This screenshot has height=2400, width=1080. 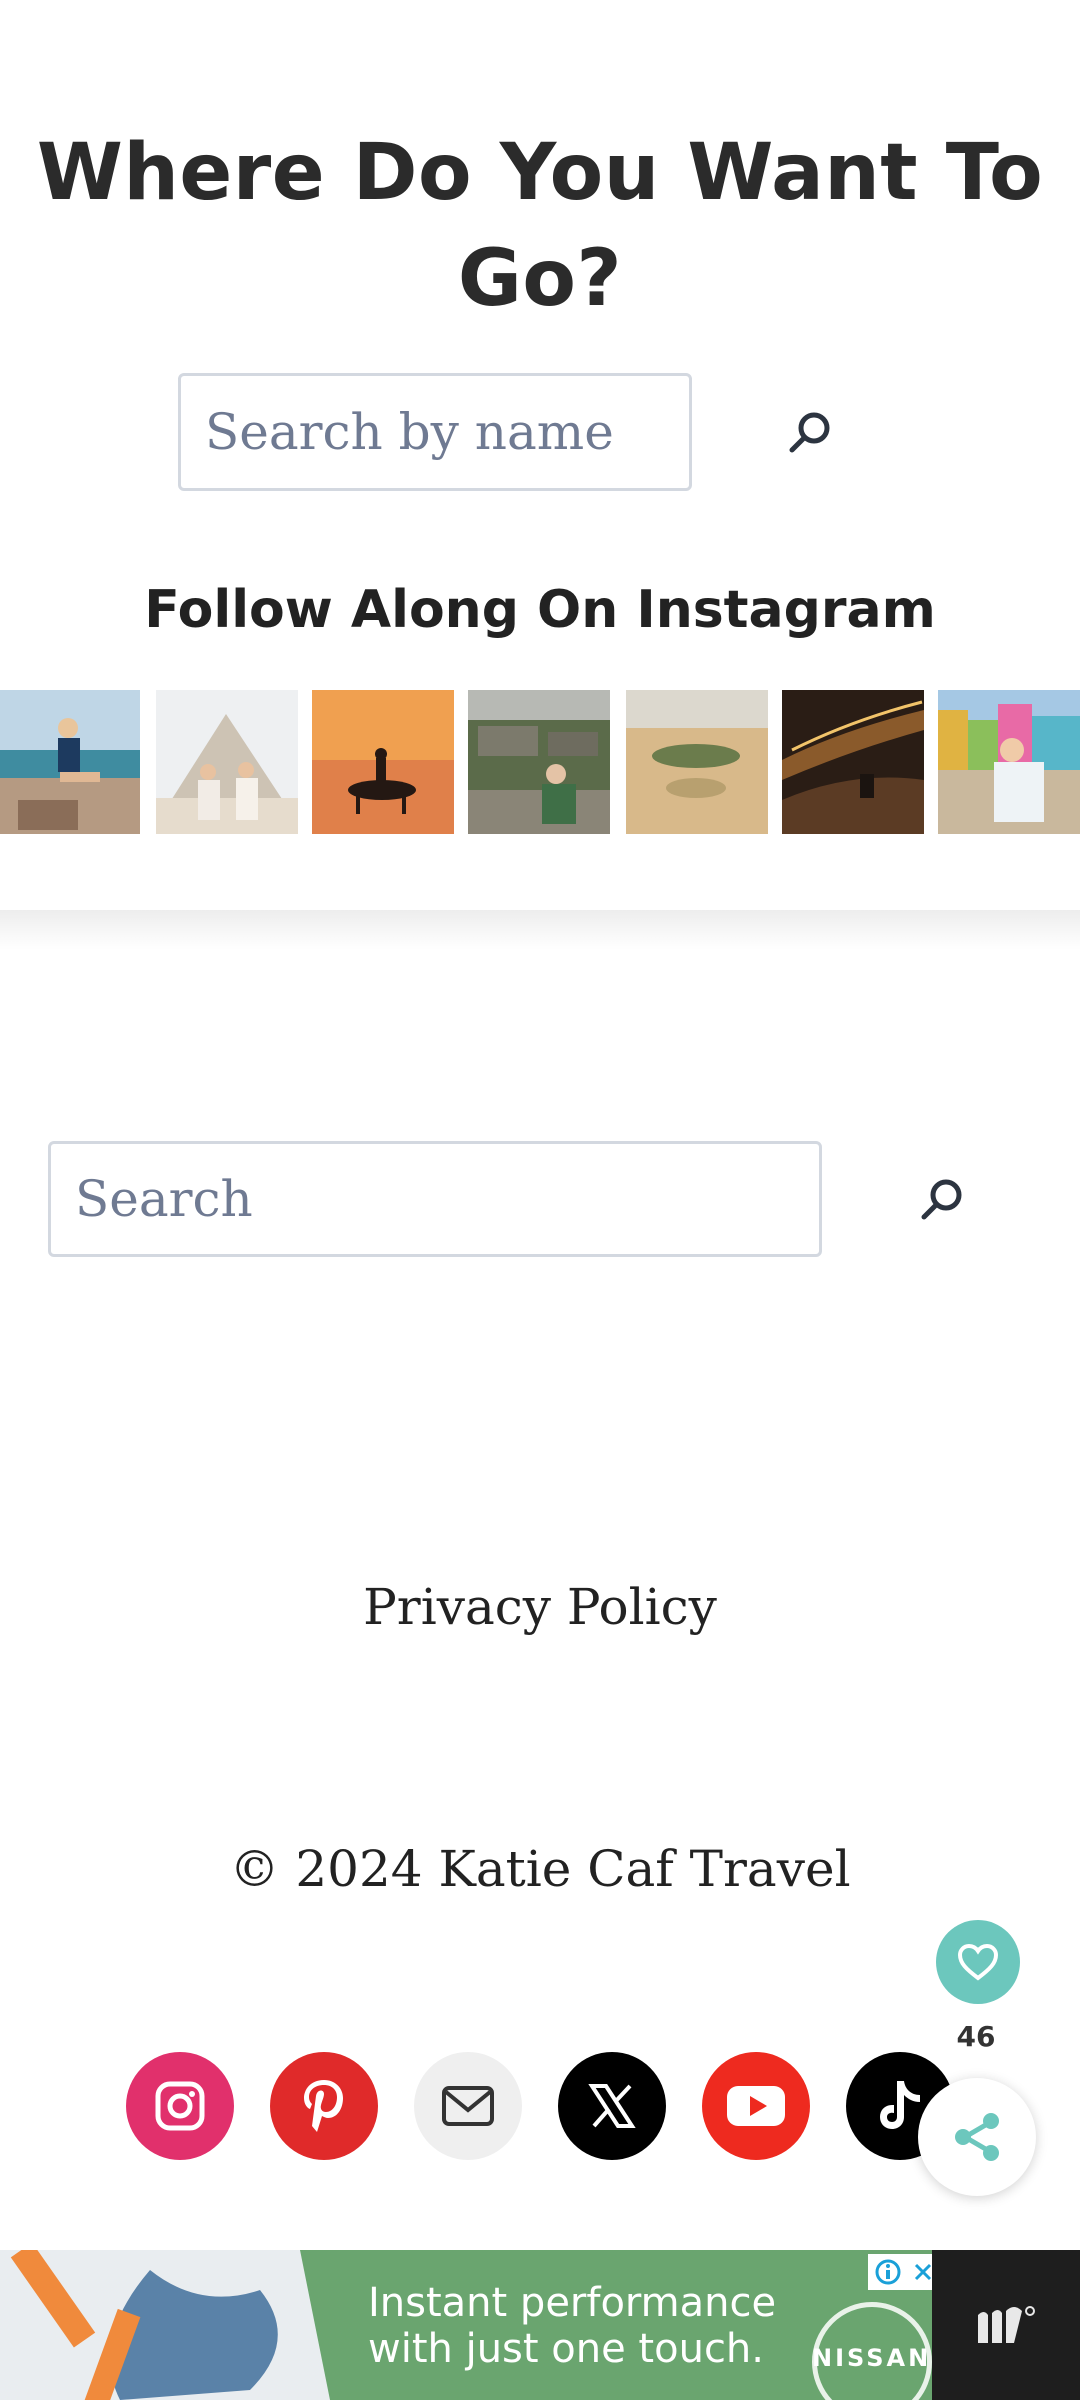 What do you see at coordinates (383, 762) in the screenshot?
I see `instagram-photo-horse-sunset` at bounding box center [383, 762].